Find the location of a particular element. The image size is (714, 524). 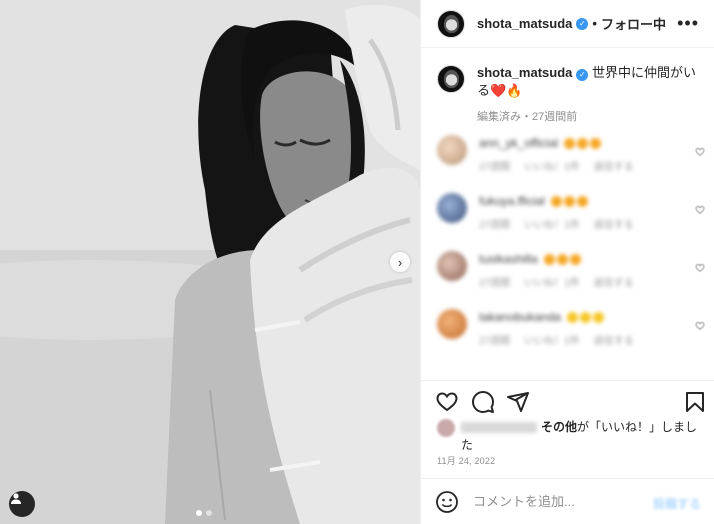

following-button: フォロー中 is located at coordinates (633, 23).